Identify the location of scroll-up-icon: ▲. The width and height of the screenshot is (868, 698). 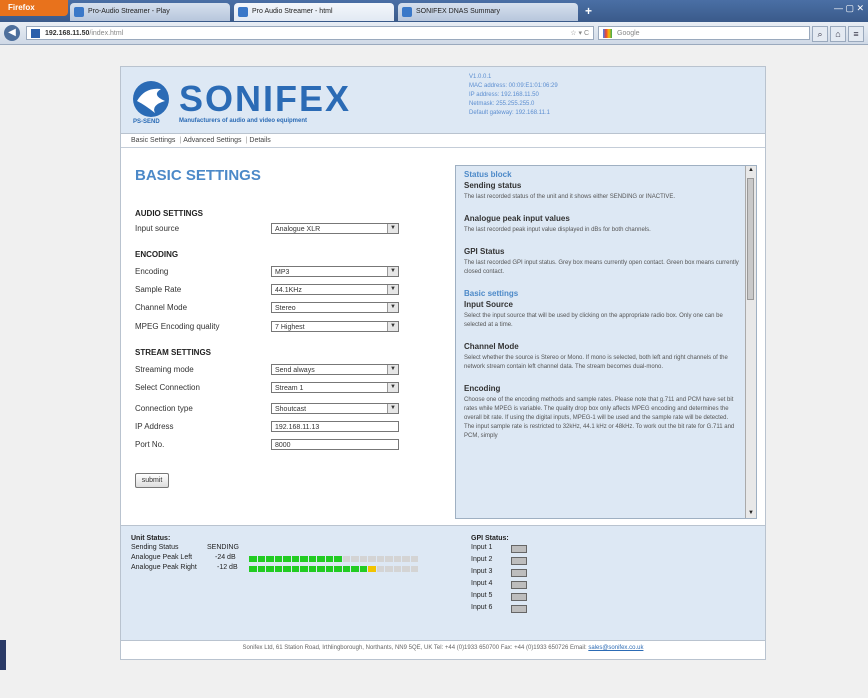
(751, 170).